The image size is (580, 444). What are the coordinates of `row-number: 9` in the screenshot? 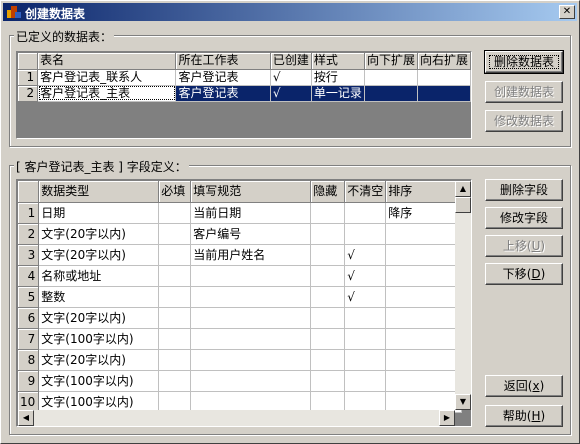 It's located at (29, 381).